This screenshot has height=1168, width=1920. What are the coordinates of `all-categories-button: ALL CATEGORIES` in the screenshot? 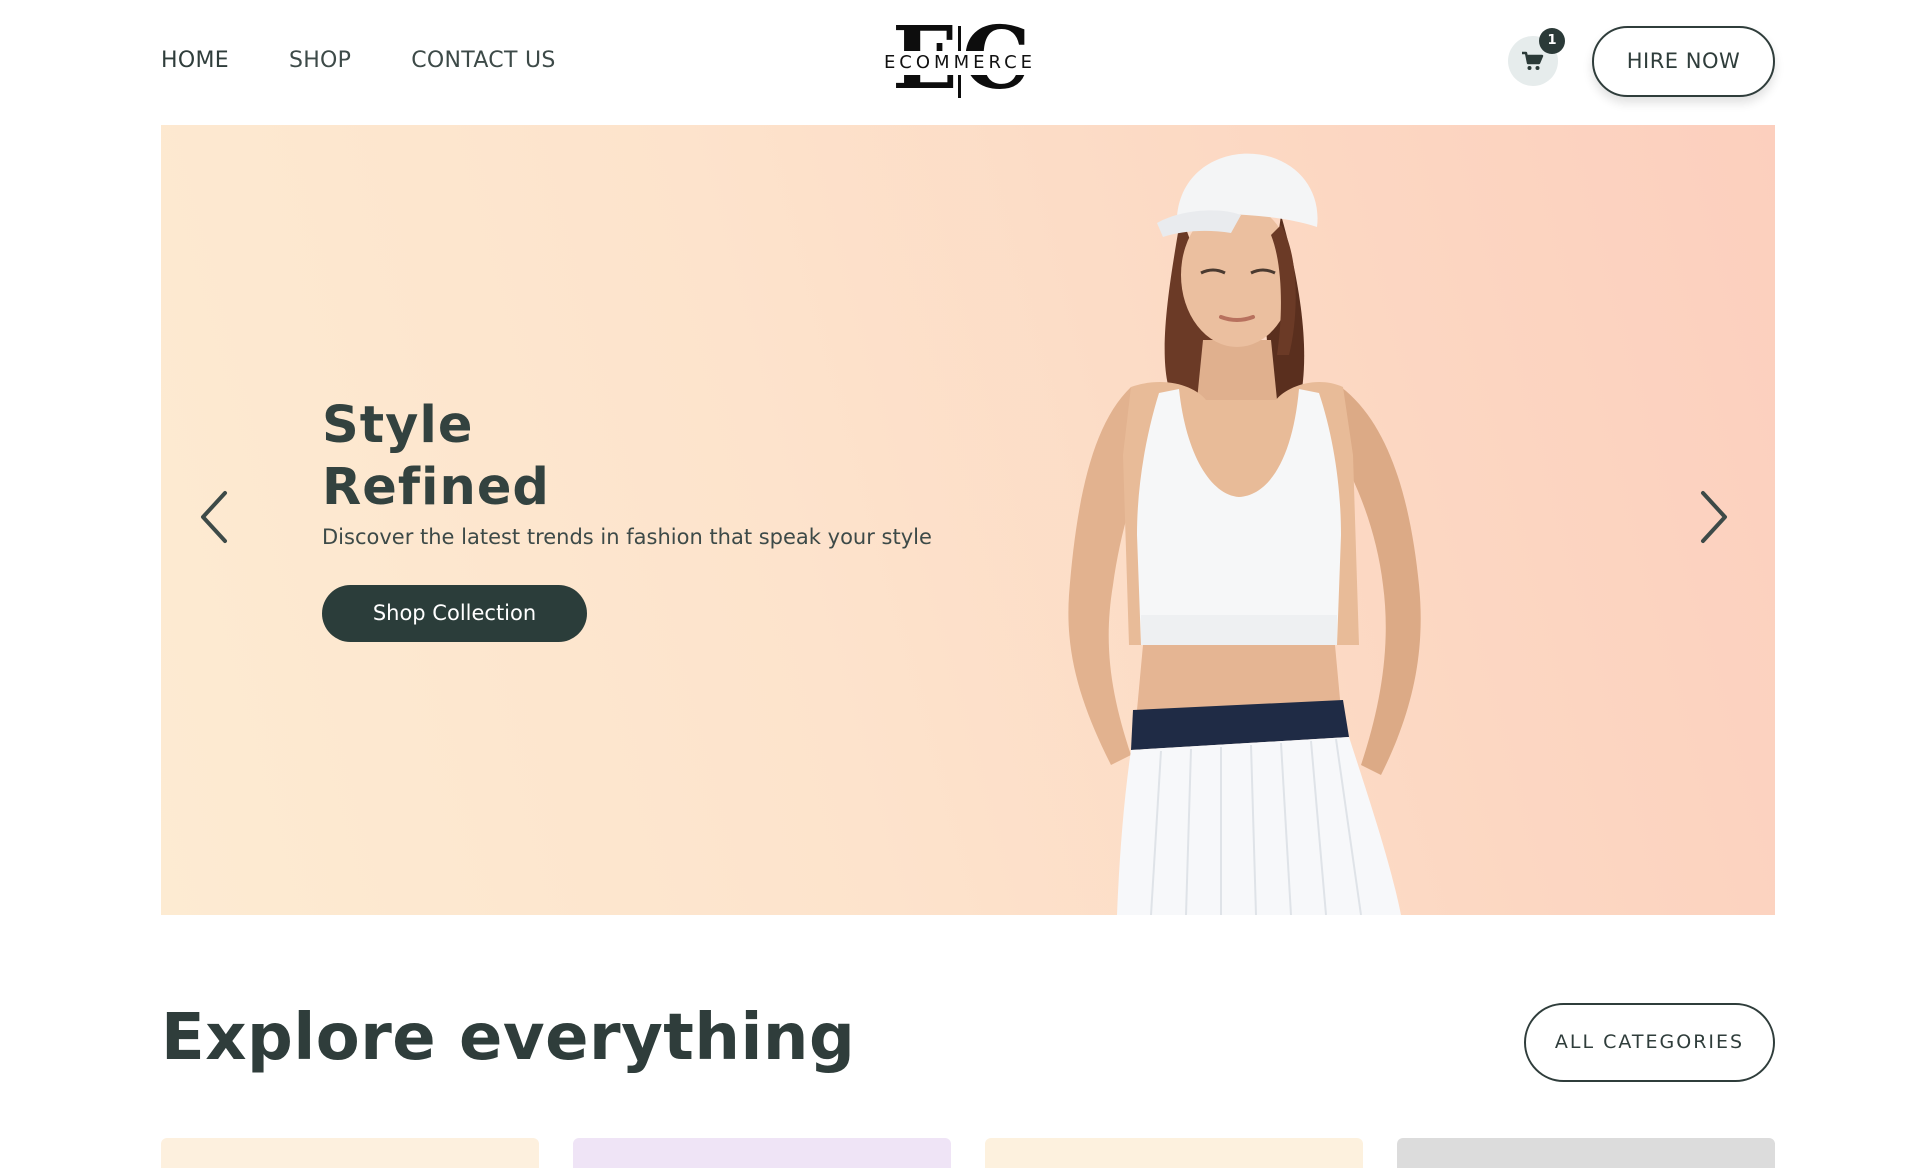 It's located at (1649, 1042).